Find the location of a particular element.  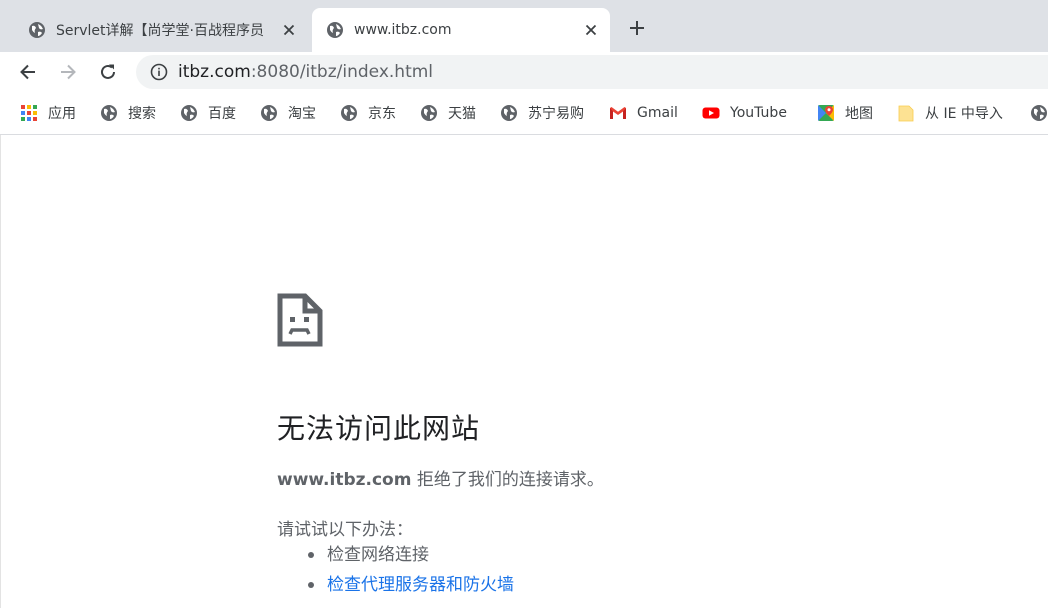

bookmark-label: 搜索 is located at coordinates (142, 114).